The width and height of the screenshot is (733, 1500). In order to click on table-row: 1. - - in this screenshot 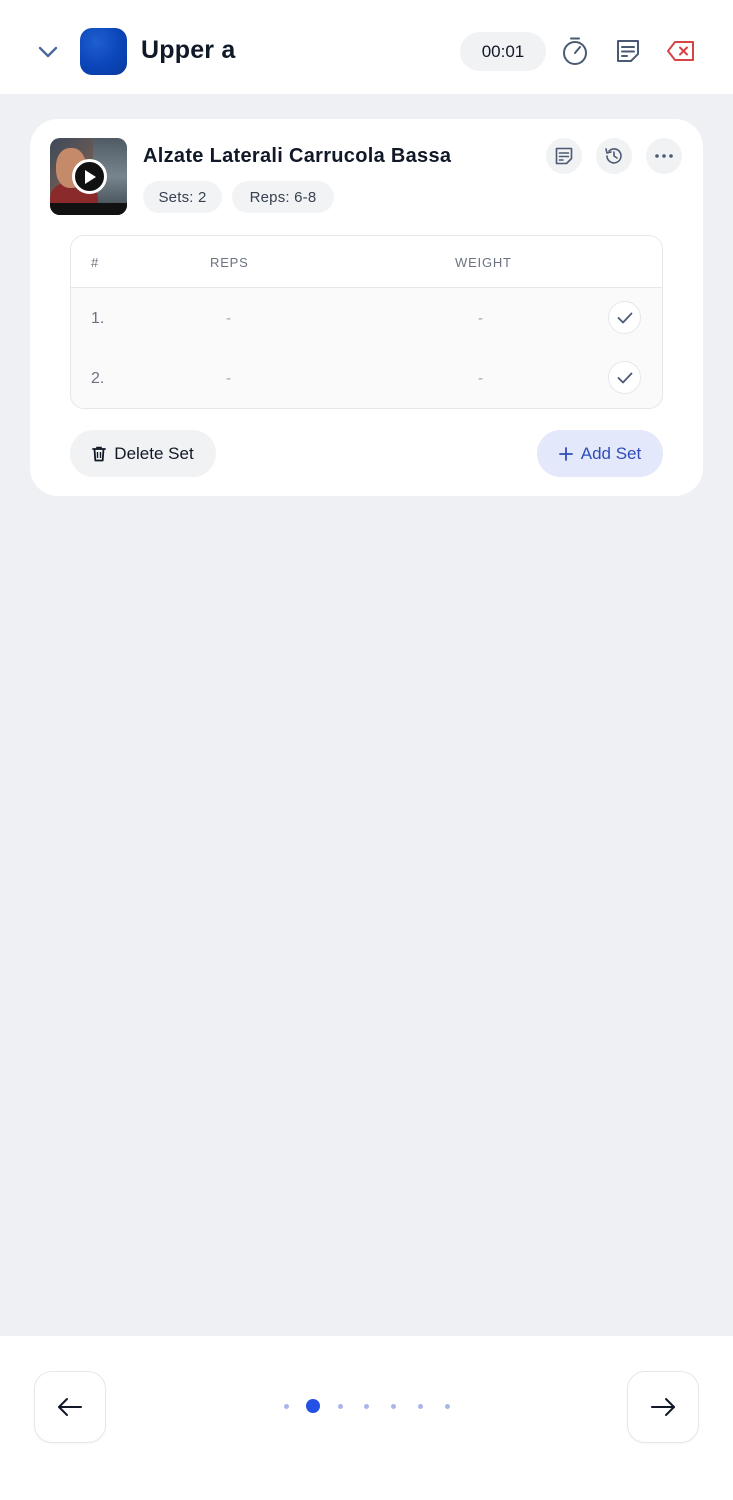, I will do `click(366, 318)`.